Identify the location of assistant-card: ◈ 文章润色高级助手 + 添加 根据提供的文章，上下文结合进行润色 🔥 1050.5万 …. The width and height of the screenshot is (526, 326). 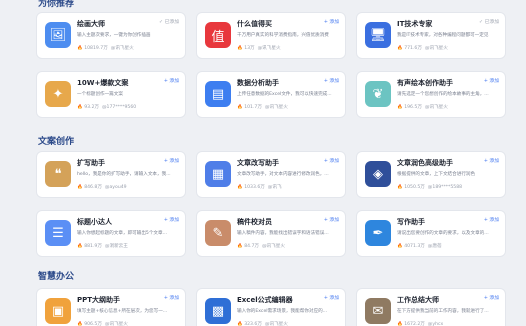
(431, 174).